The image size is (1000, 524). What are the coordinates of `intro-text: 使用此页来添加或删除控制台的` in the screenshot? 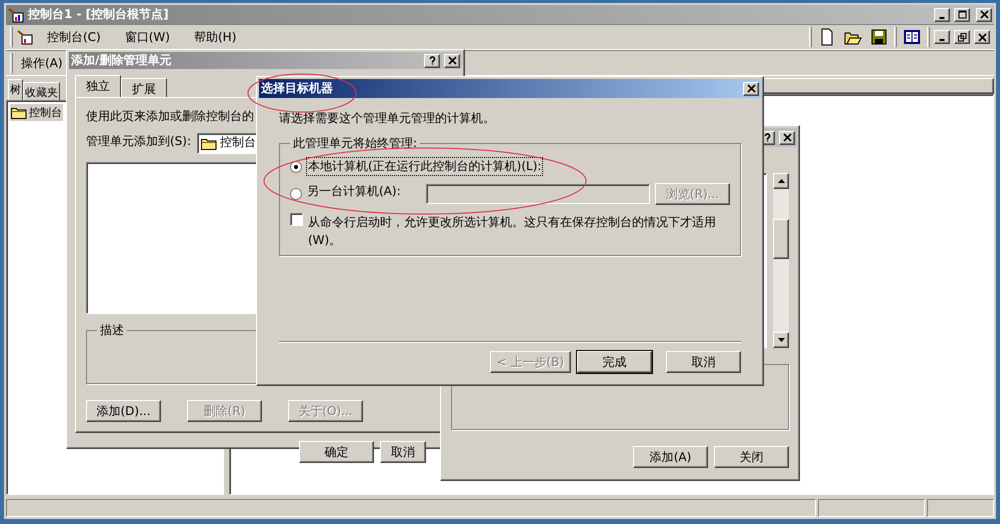 It's located at (170, 116).